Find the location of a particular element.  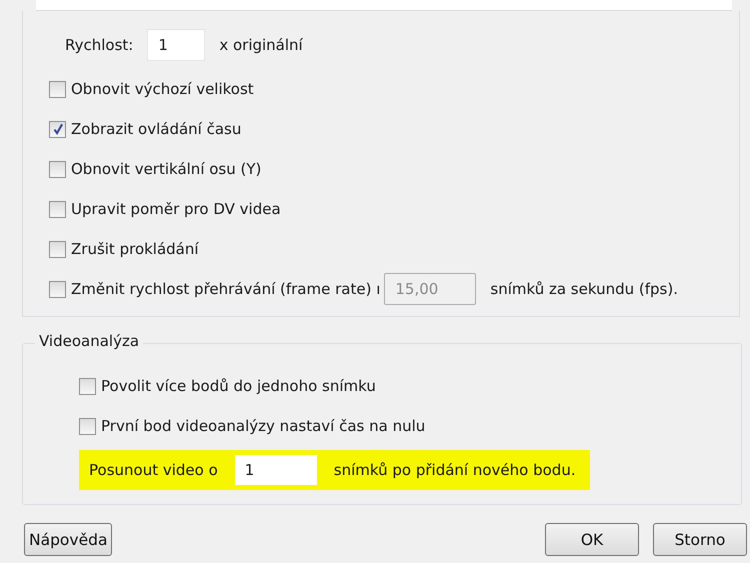

speed-label: Rychlost: is located at coordinates (99, 45).